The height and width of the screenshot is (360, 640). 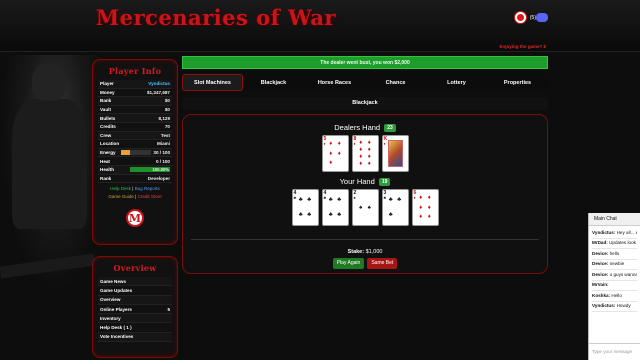 I want to click on card-pips: ♣ ♣ ♣ ♣, so click(x=305, y=207).